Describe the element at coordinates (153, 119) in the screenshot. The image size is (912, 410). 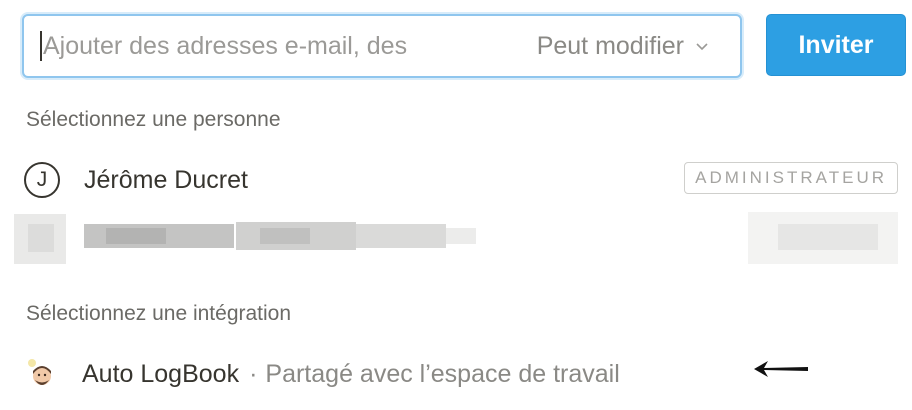
I see `people-section-title: Sélectionnez une personne` at that location.